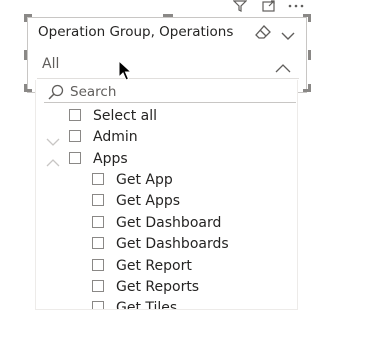  I want to click on slicer-item-label: Select all, so click(125, 116).